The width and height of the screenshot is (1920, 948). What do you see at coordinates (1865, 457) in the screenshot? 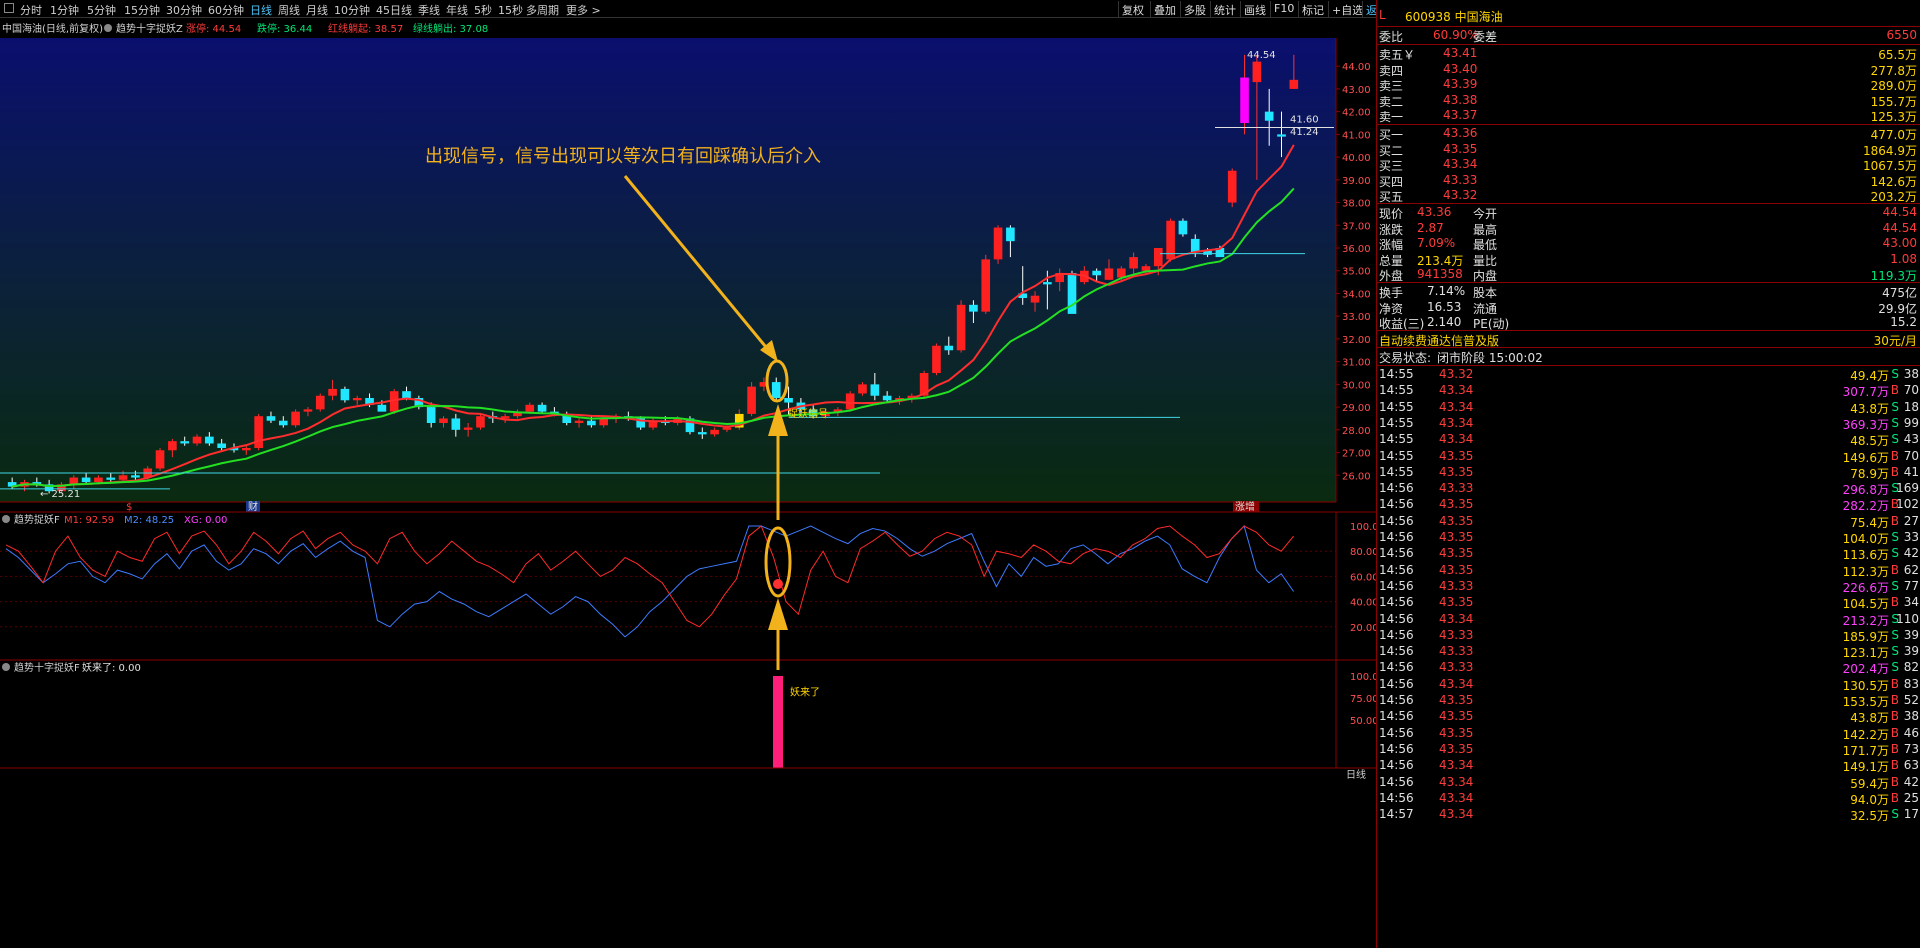
I see `tick-volume: 149.6万` at bounding box center [1865, 457].